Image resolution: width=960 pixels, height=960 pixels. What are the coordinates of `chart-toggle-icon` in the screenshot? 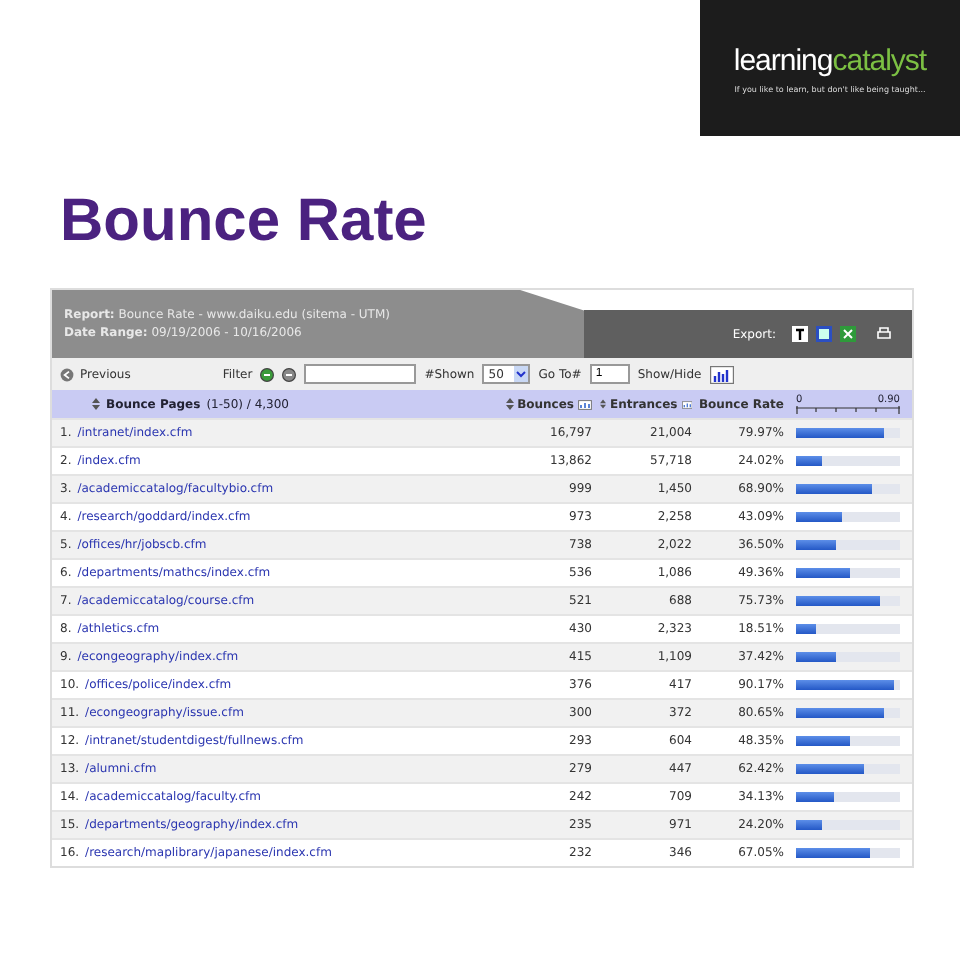 It's located at (721, 374).